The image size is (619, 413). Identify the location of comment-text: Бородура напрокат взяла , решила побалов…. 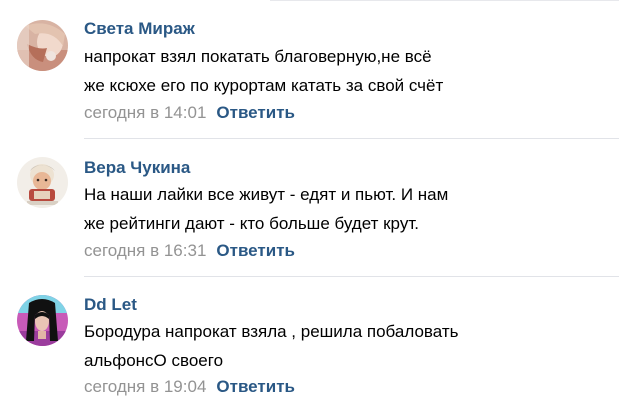
(344, 346).